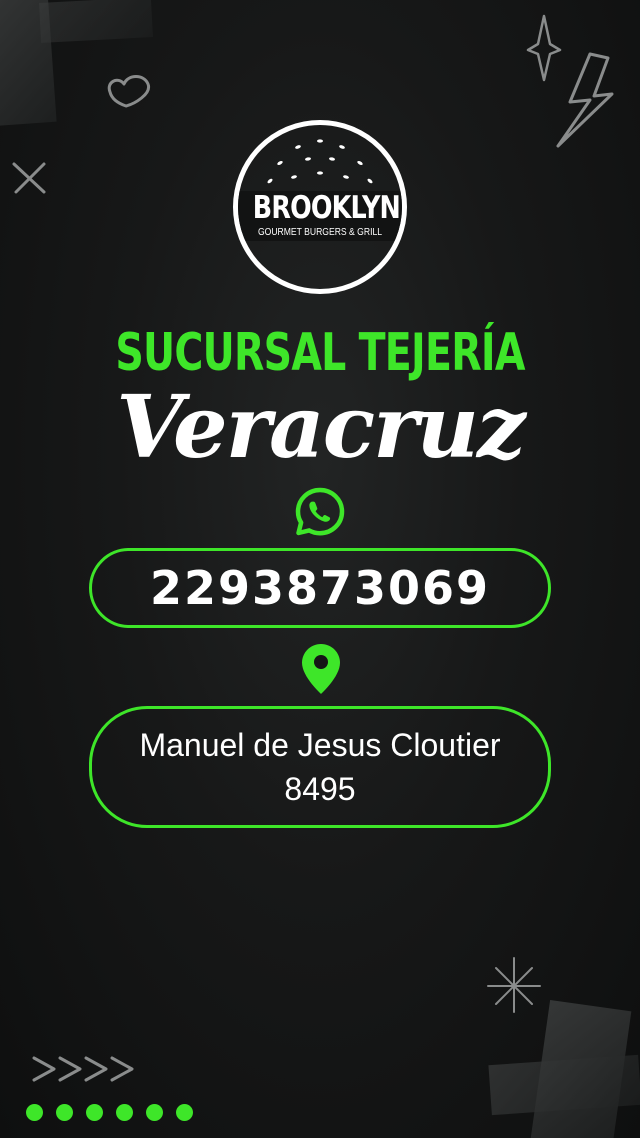  What do you see at coordinates (29, 178) in the screenshot?
I see `cross-doodle-icon` at bounding box center [29, 178].